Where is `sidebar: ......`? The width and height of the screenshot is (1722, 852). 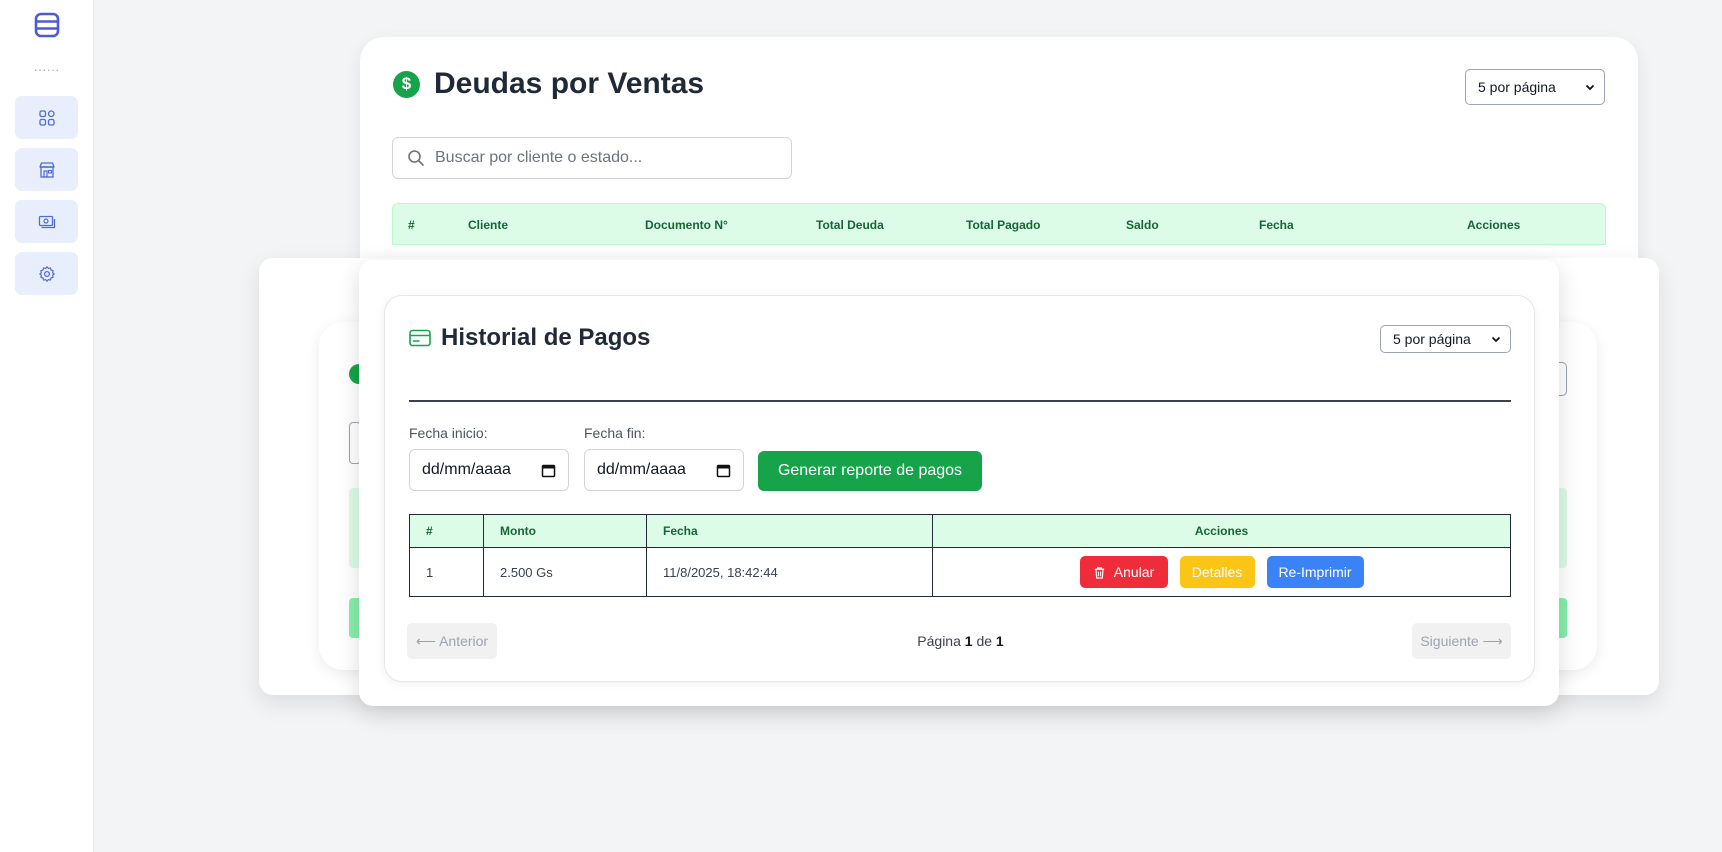
sidebar: ...... is located at coordinates (47, 426).